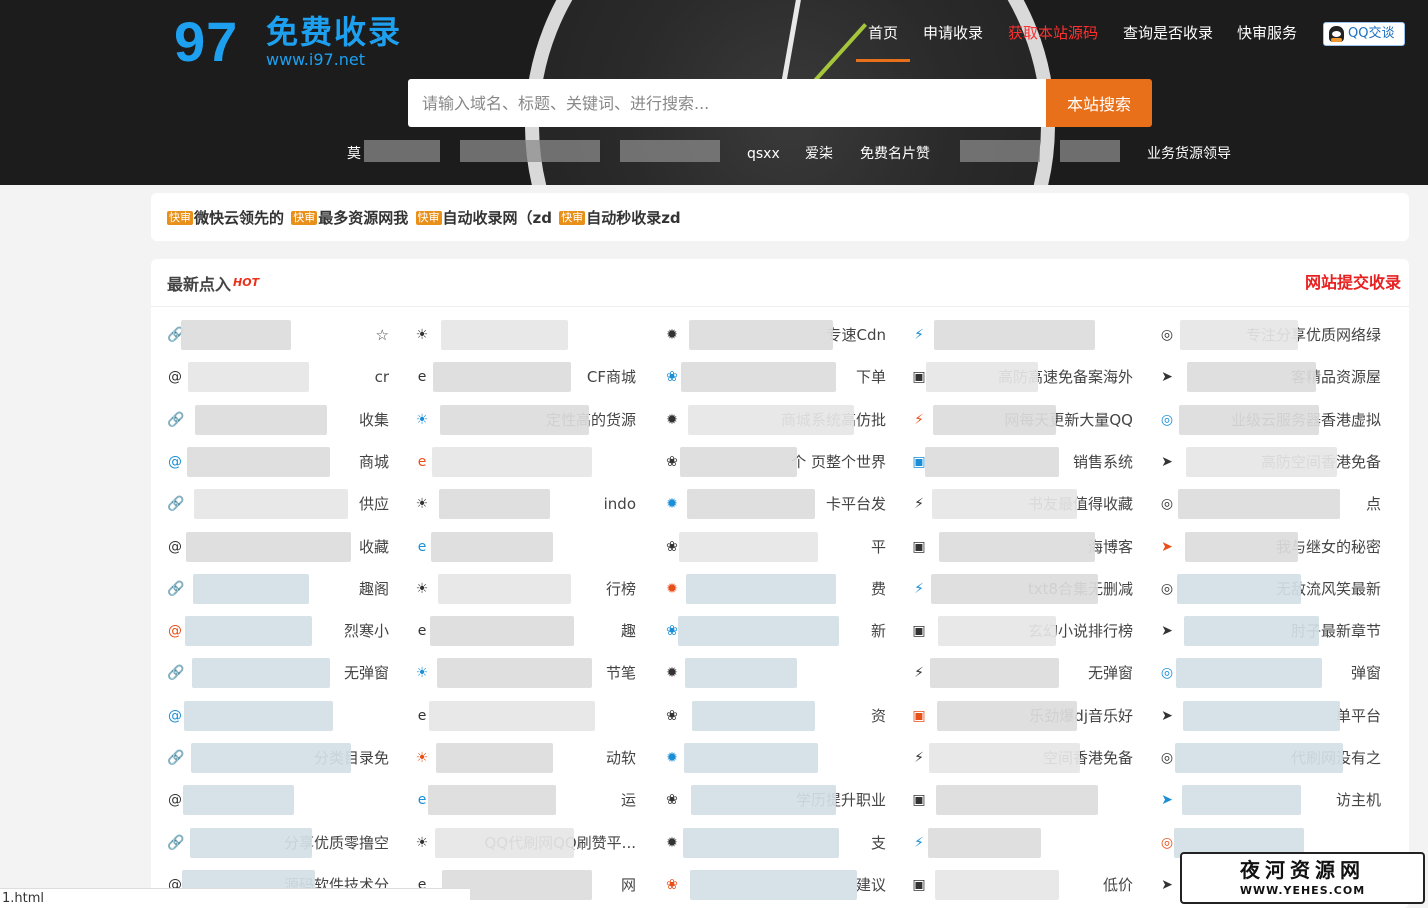  I want to click on site-link-label: 点, so click(1373, 504).